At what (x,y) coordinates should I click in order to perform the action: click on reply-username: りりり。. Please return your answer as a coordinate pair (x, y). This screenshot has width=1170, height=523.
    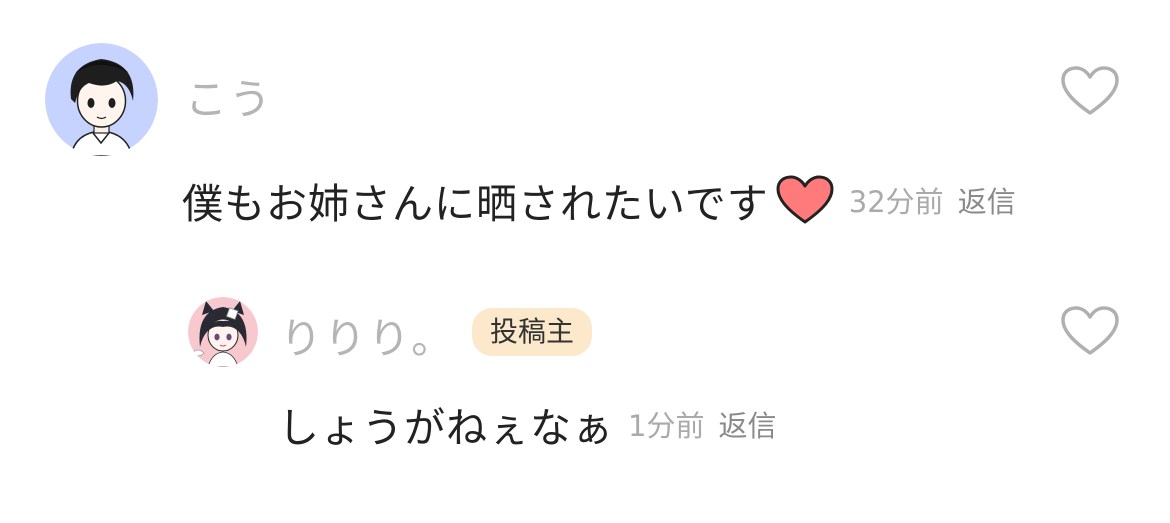
    Looking at the image, I should click on (367, 335).